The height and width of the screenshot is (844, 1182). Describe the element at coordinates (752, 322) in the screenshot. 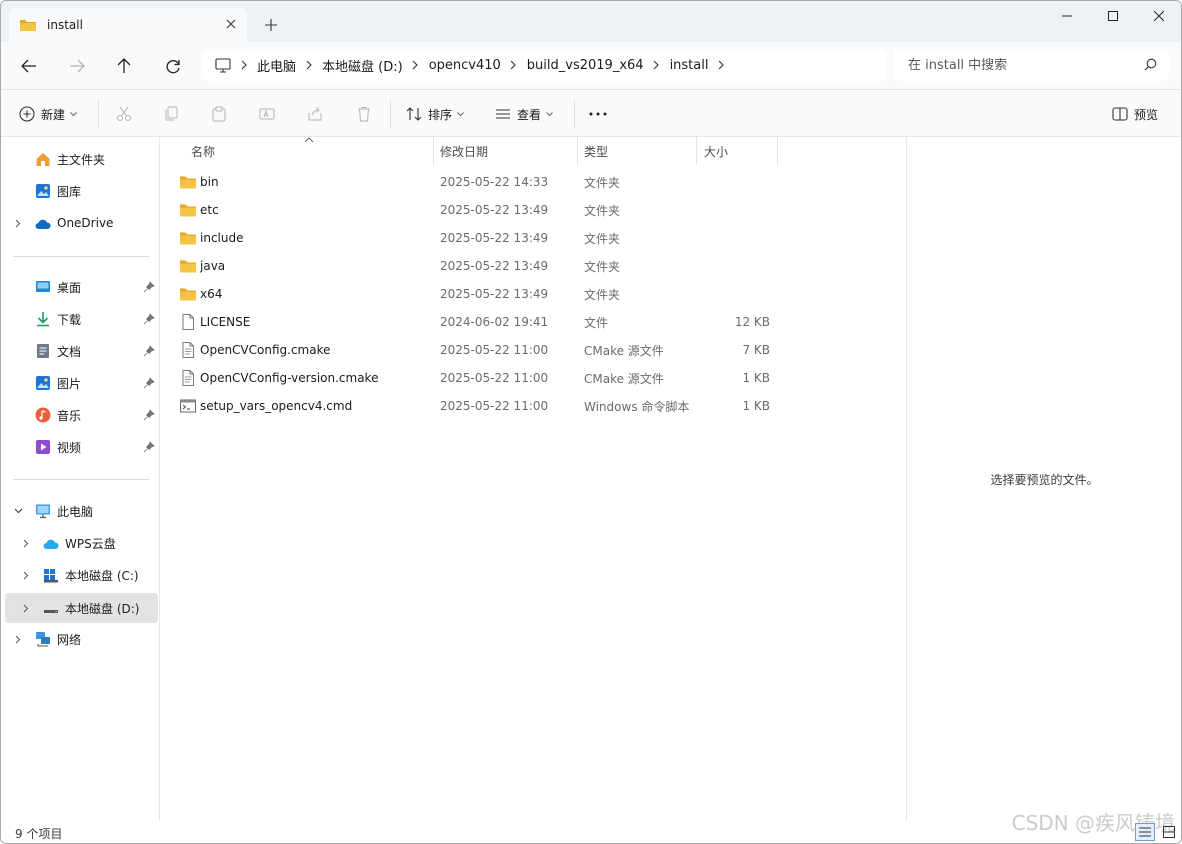

I see `file-size: 12 KB` at that location.